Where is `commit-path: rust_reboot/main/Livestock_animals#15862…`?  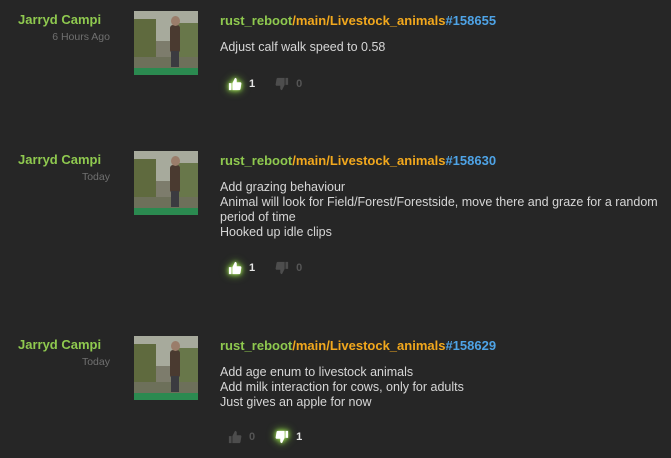
commit-path: rust_reboot/main/Livestock_animals#15862… is located at coordinates (358, 345).